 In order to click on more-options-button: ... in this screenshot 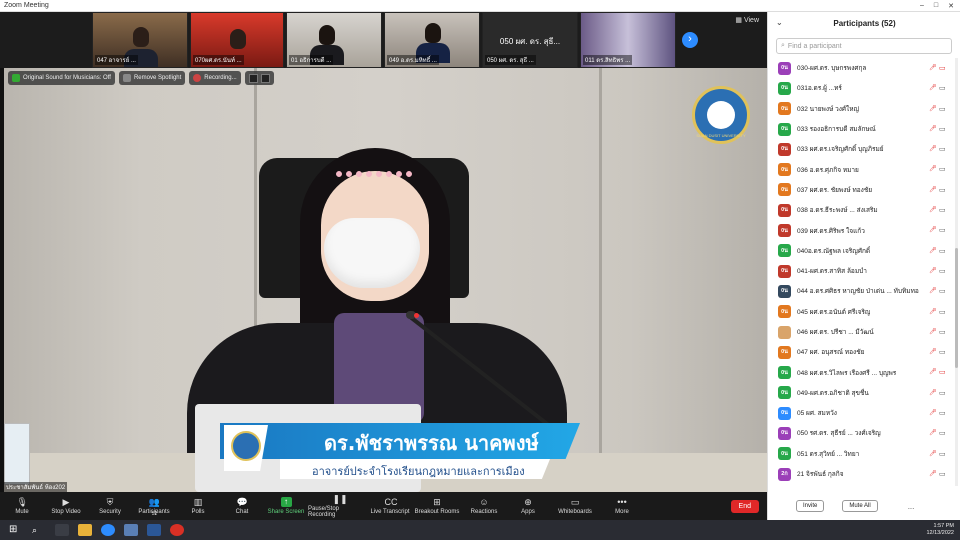, I will do `click(911, 506)`.